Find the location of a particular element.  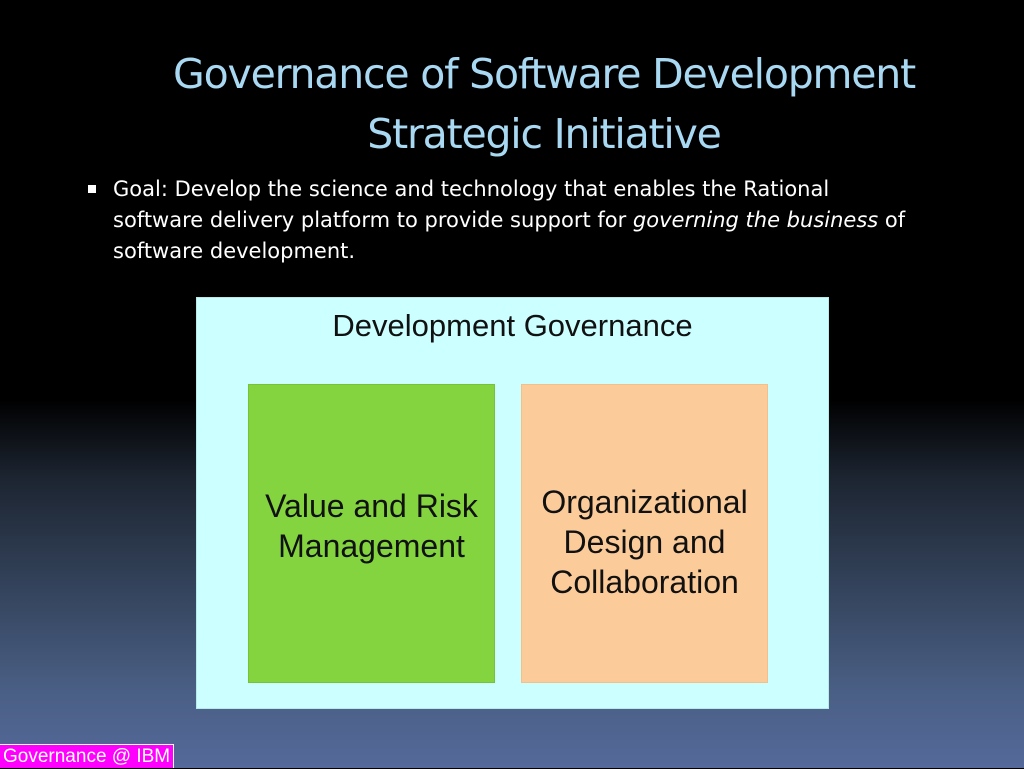

organizational-design-label: Organizational Design and Collaboration is located at coordinates (644, 541).